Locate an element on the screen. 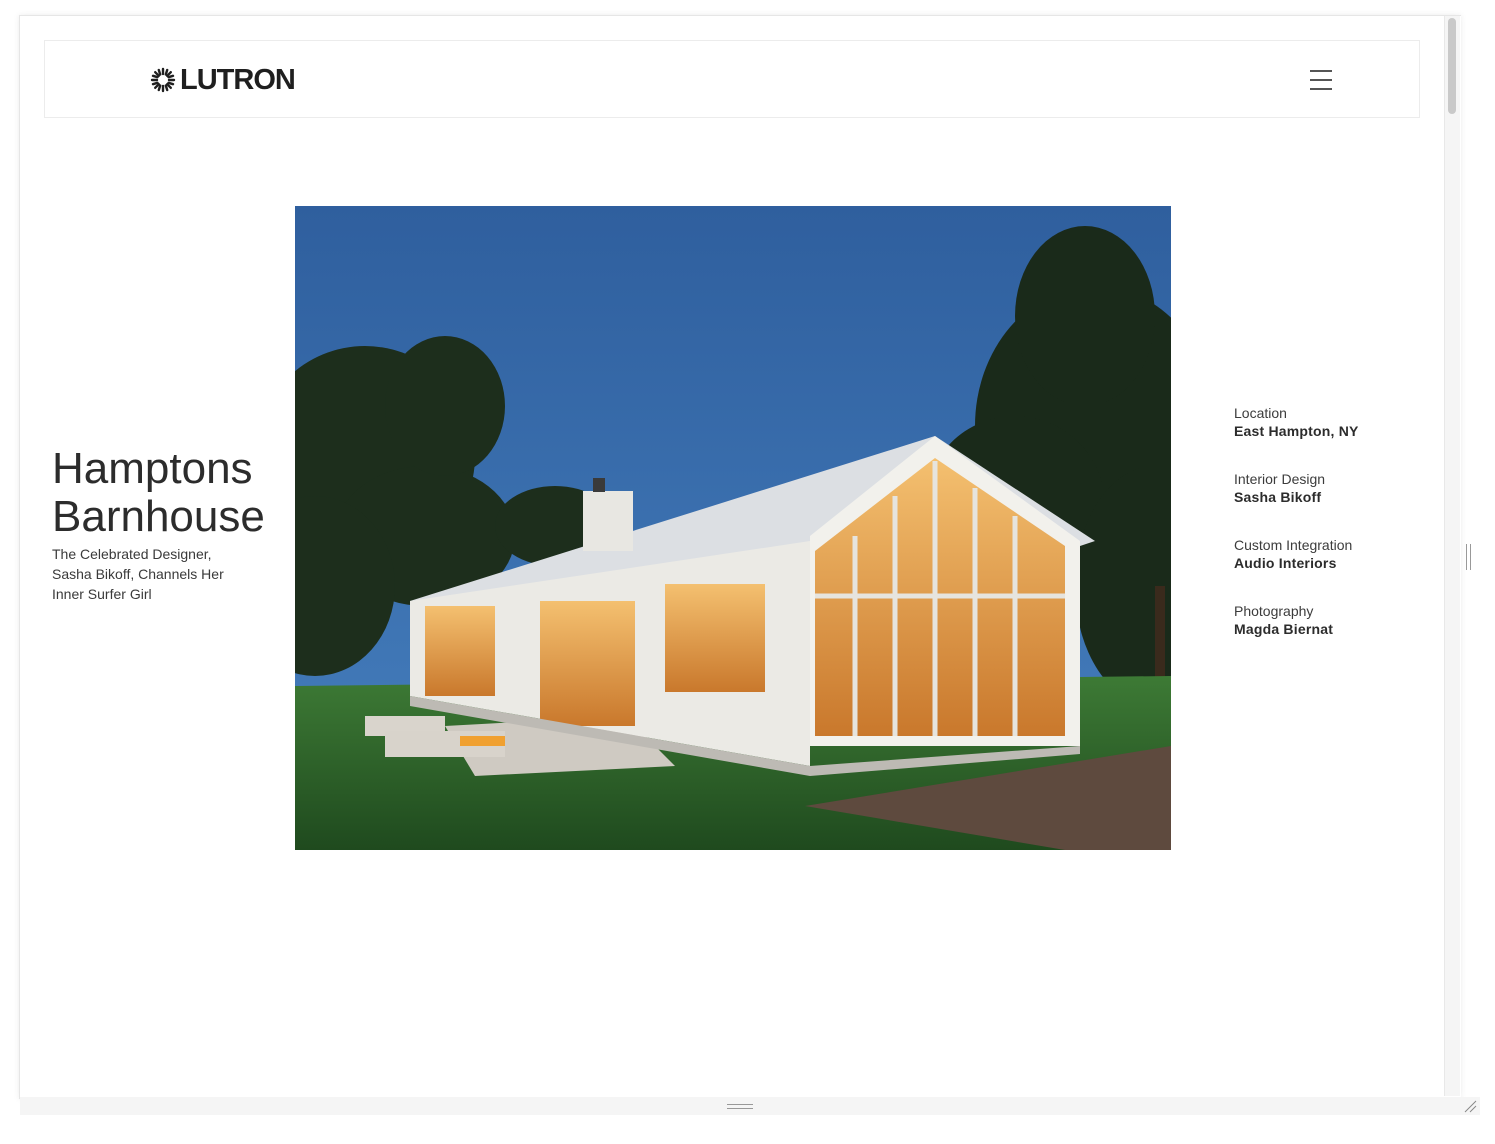  detail-photography: Photography Magda Biernat is located at coordinates (1334, 635).